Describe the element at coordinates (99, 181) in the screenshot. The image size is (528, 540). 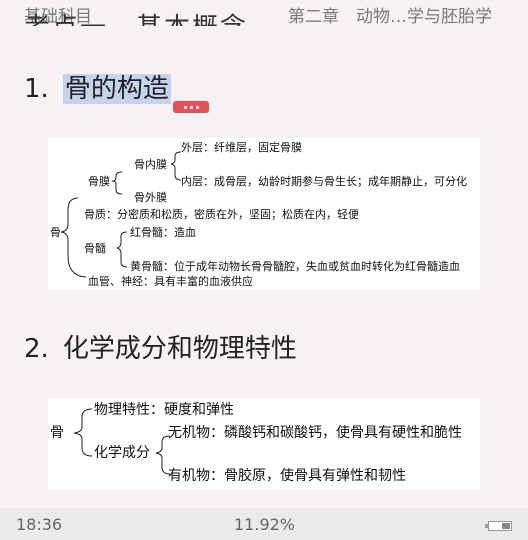
I see `label-periosteum: 骨膜` at that location.